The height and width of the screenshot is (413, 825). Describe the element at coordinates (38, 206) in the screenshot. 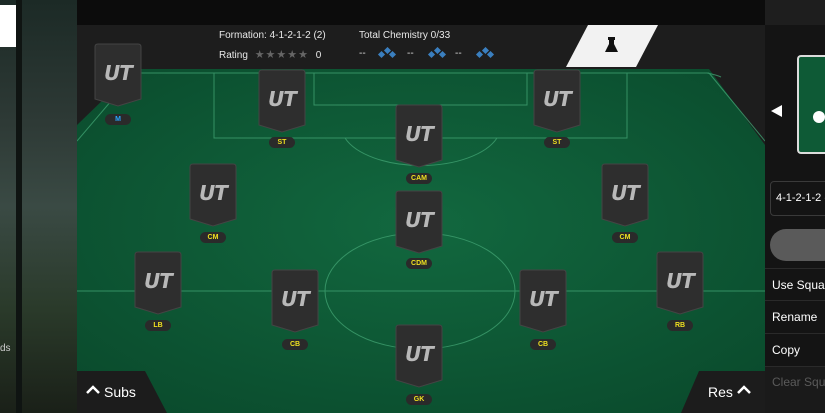

I see `background-image` at that location.